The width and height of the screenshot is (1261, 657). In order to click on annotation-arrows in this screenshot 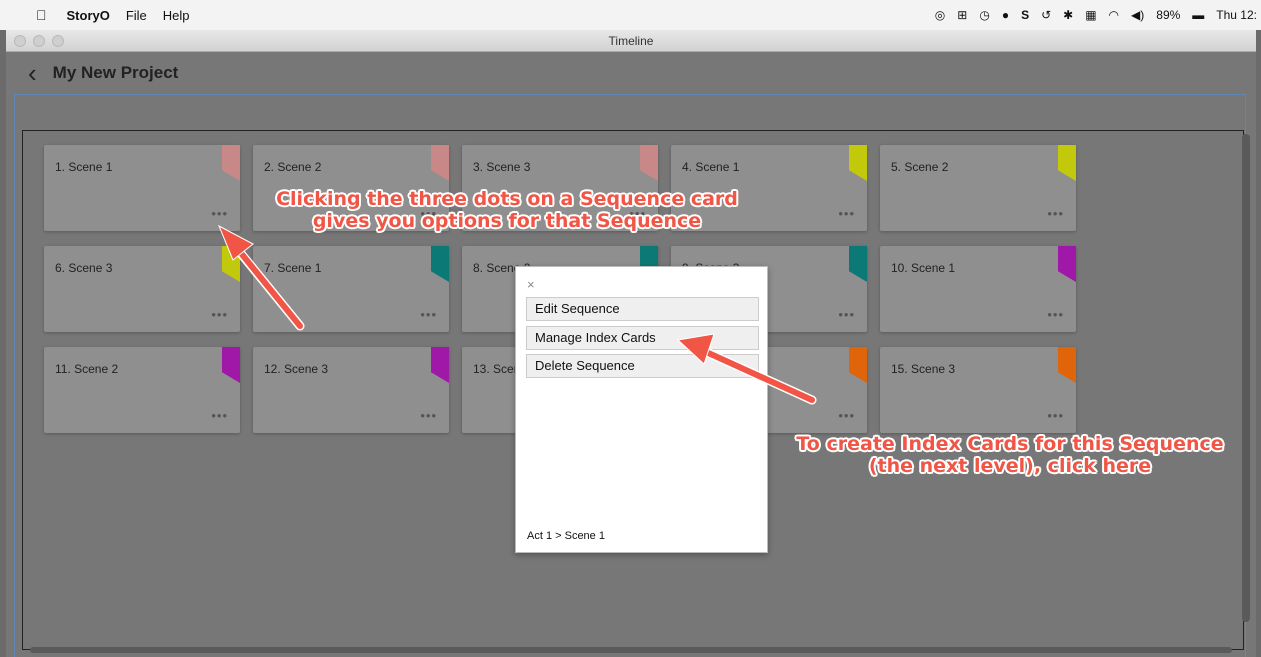, I will do `click(517, 314)`.